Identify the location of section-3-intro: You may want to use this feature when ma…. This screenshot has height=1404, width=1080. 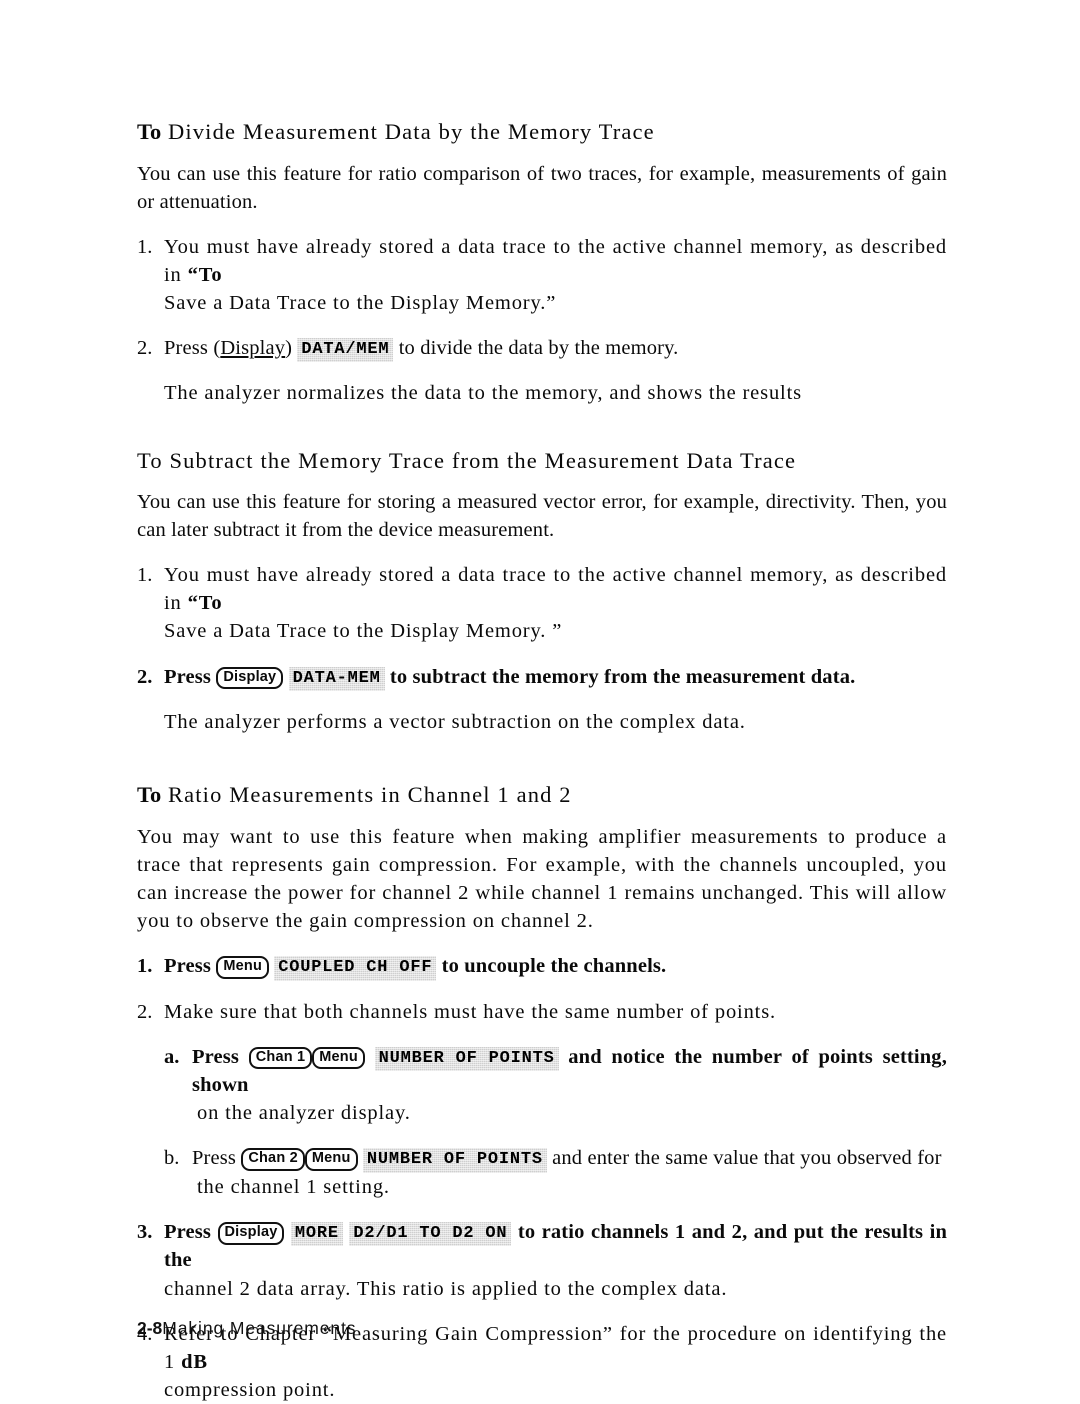
(542, 878).